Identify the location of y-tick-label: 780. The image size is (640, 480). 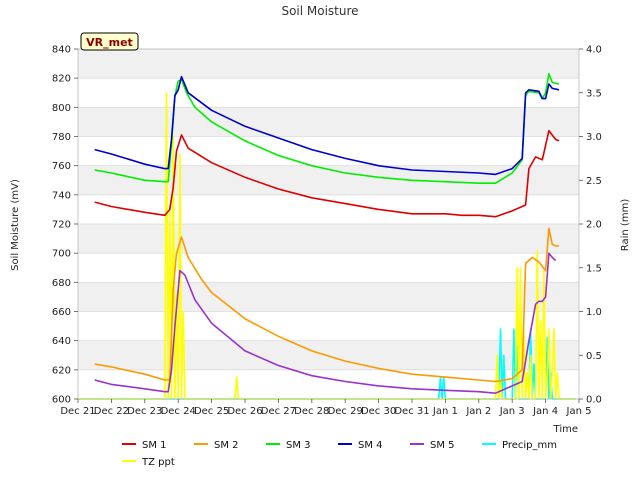
(61, 137).